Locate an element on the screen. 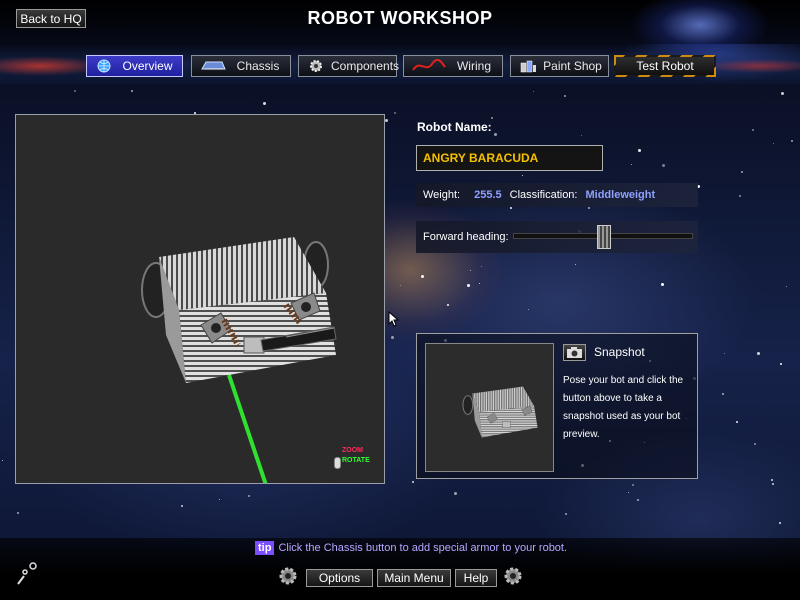  tab-test-robot: Test Robot is located at coordinates (665, 66).